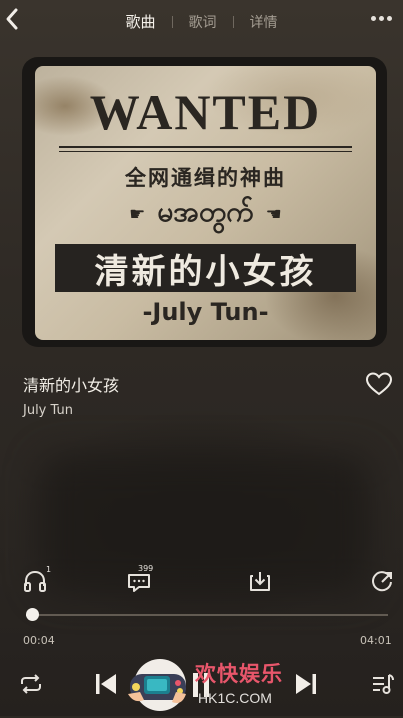 Image resolution: width=403 pixels, height=718 pixels. Describe the element at coordinates (235, 698) in the screenshot. I see `watermark-domain: HK1C.COM` at that location.